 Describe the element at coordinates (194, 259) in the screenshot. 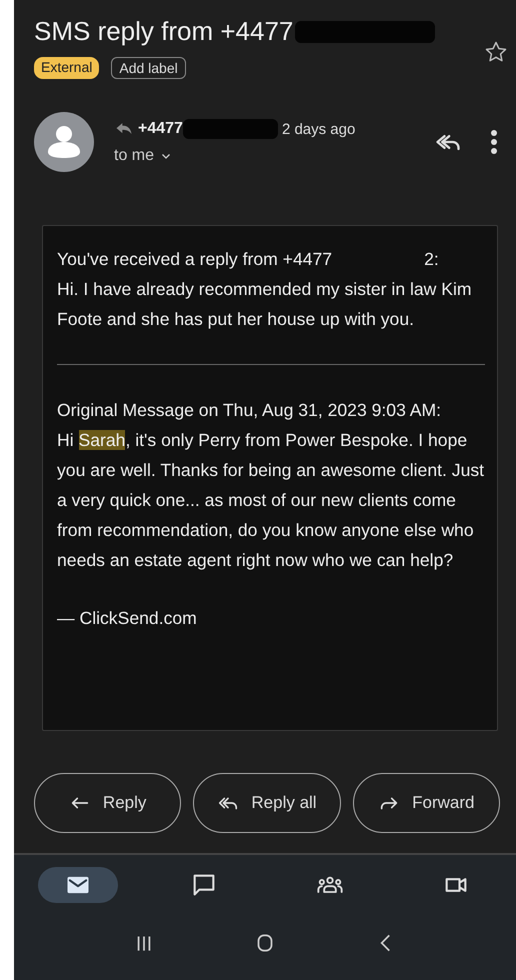

I see `body-text: You've received a reply from +4477` at that location.